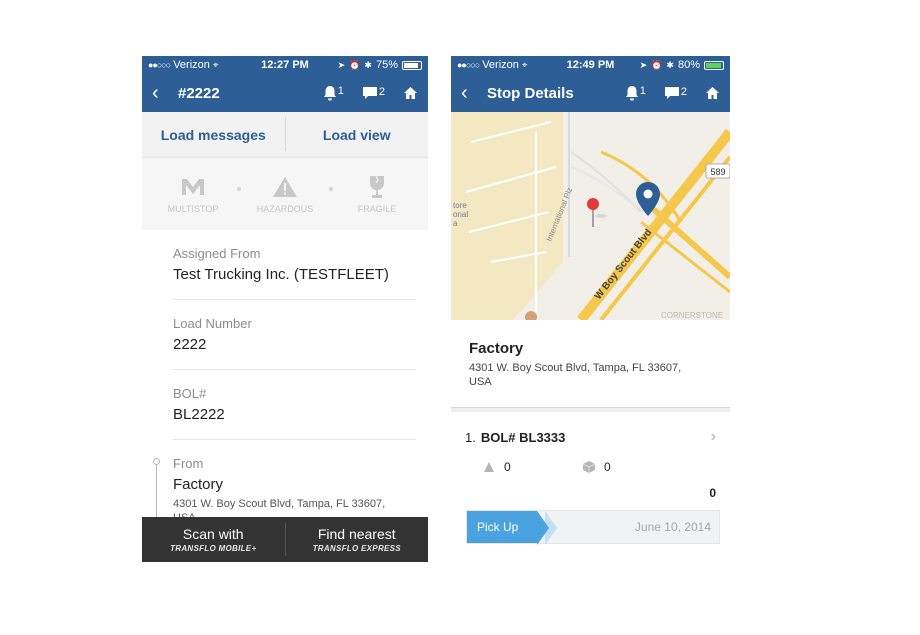 The image size is (920, 635). Describe the element at coordinates (190, 344) in the screenshot. I see `field-value: 2222` at that location.